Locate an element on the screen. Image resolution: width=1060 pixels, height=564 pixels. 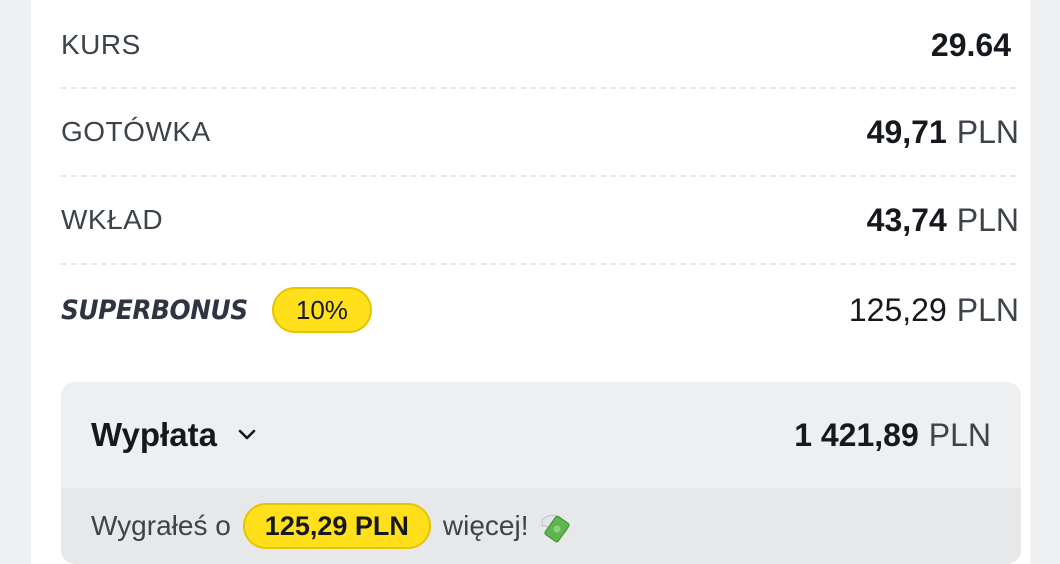
payout-note: Wygrałeś o 125,29 PLN więcej! is located at coordinates (332, 526).